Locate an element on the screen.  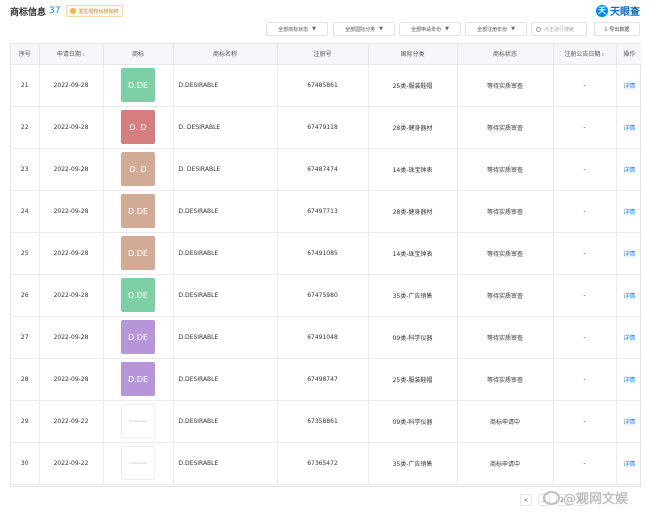
section-header: 商标信息 37 发生侵权纠纷如何 is located at coordinates (67, 11).